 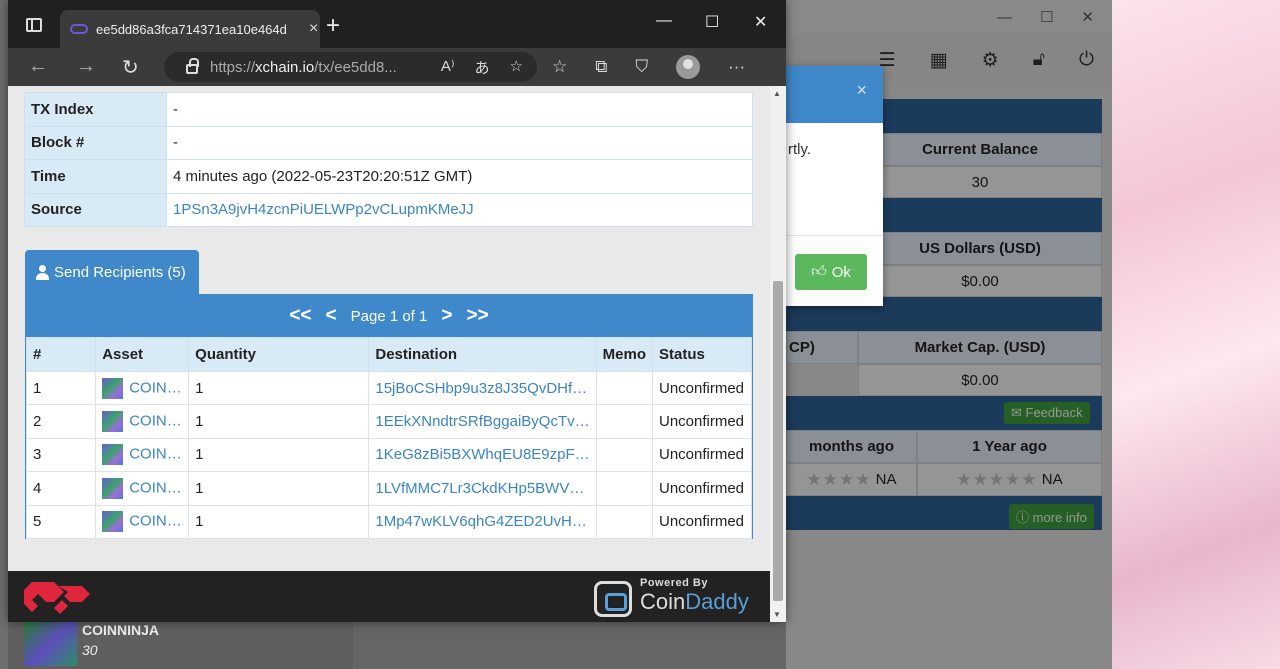 What do you see at coordinates (777, 93) in the screenshot?
I see `scroll-up-icon: ▲` at bounding box center [777, 93].